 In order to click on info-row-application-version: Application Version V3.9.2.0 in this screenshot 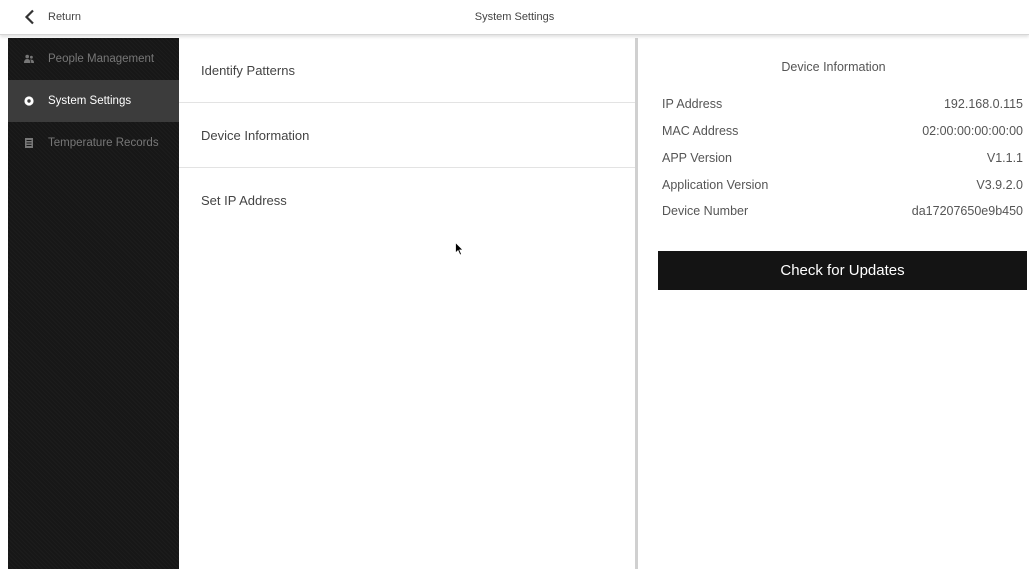, I will do `click(842, 185)`.